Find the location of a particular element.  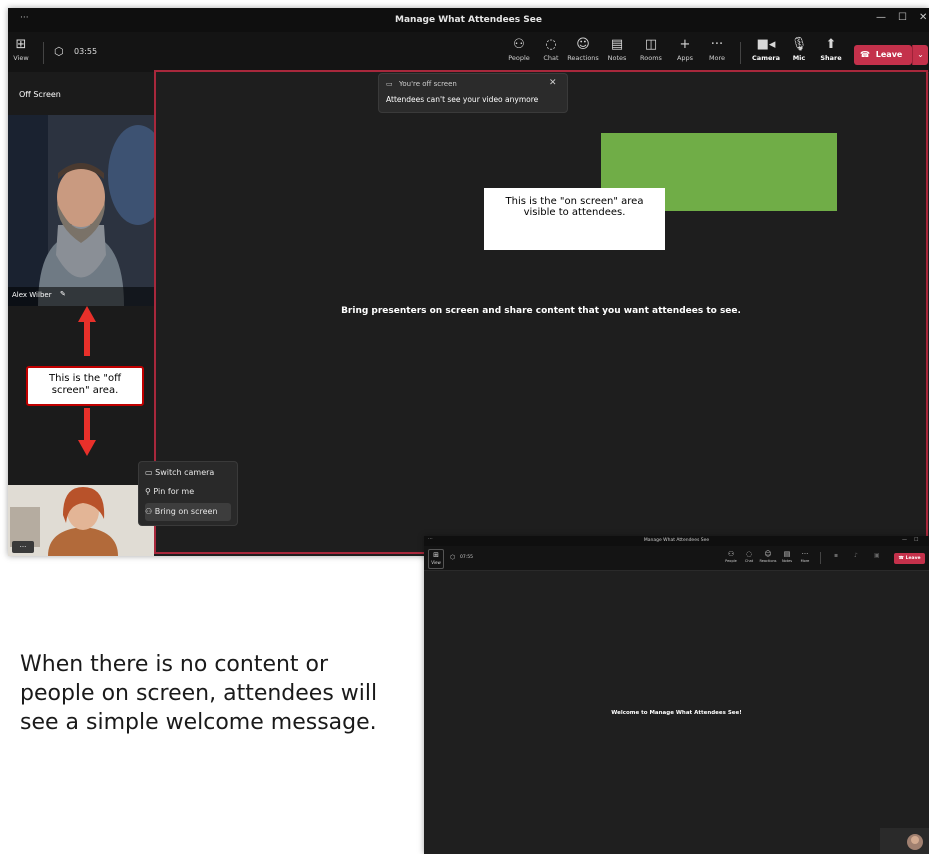

pin-for-me-item: ⚲ Pin for me is located at coordinates (188, 492).